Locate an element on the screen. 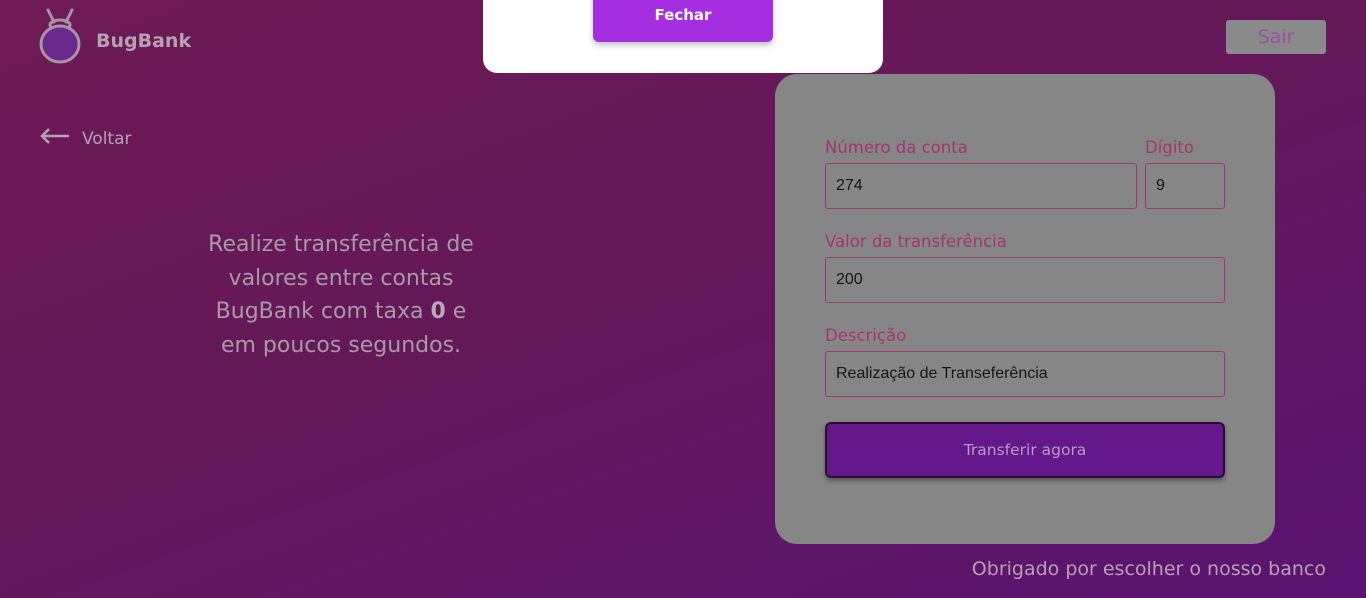  description-input: Realização de Transeferência is located at coordinates (1025, 374).